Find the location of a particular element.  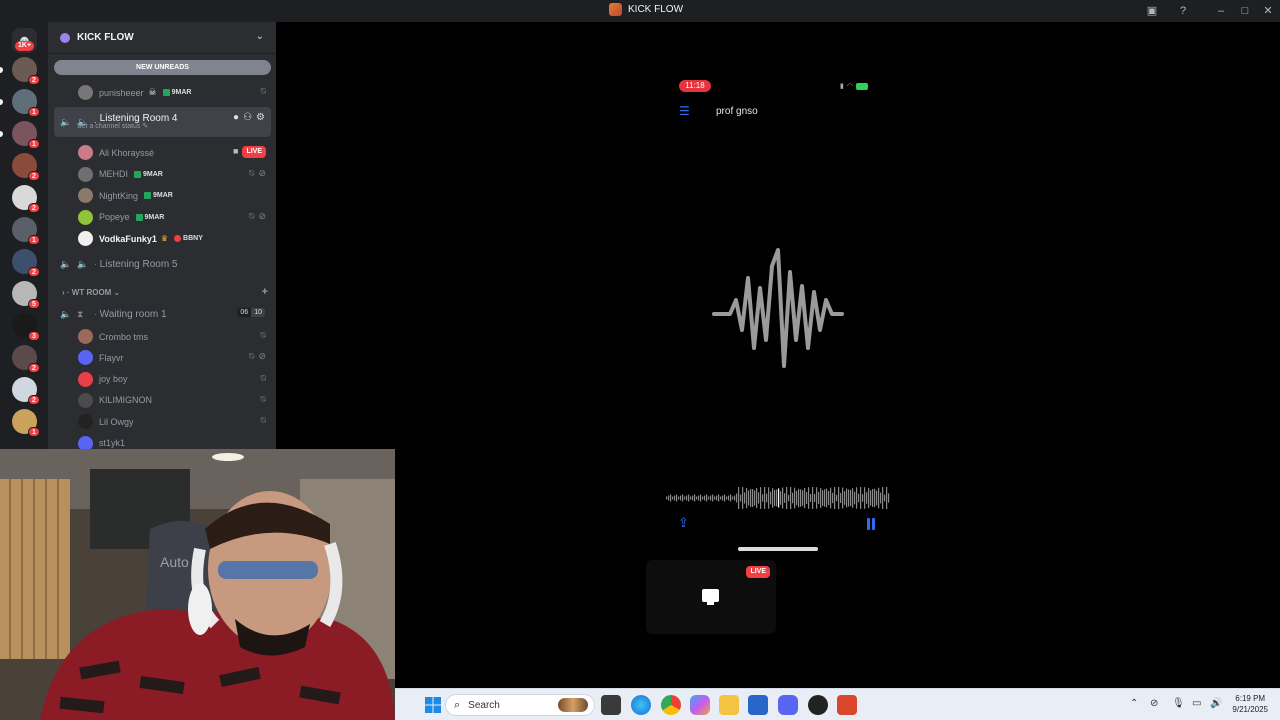

minimize-icon: – is located at coordinates (1221, 11).